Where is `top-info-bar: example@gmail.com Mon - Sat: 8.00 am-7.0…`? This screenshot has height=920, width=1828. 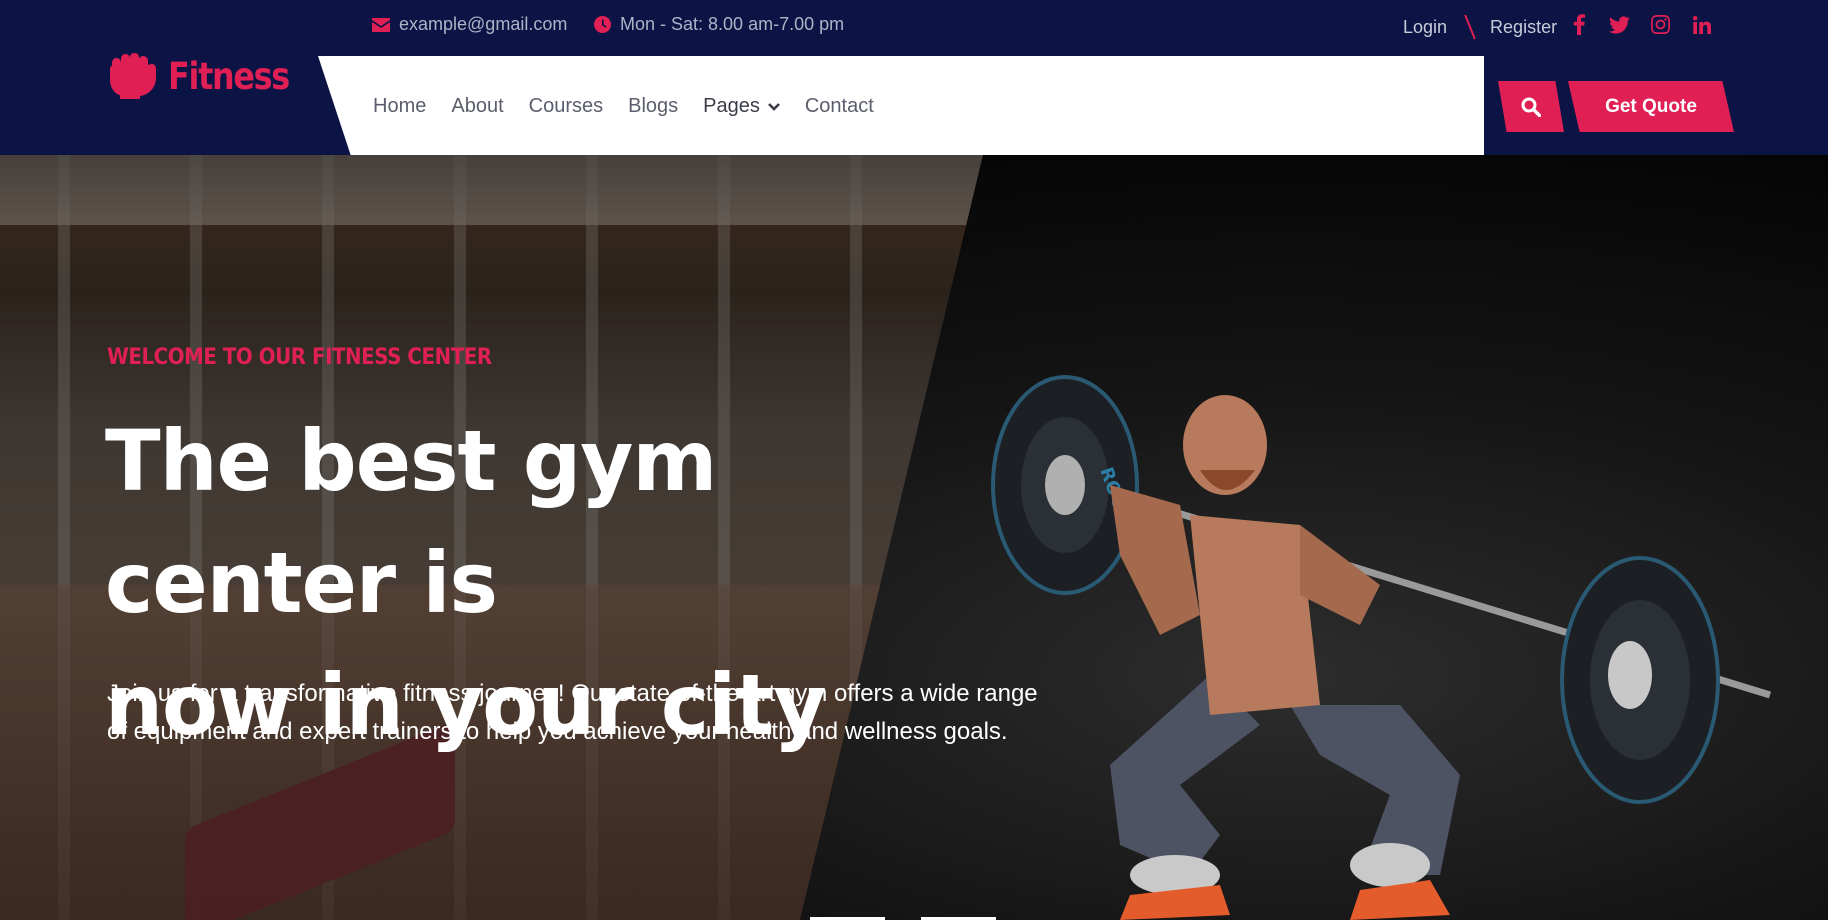 top-info-bar: example@gmail.com Mon - Sat: 8.00 am-7.0… is located at coordinates (914, 28).